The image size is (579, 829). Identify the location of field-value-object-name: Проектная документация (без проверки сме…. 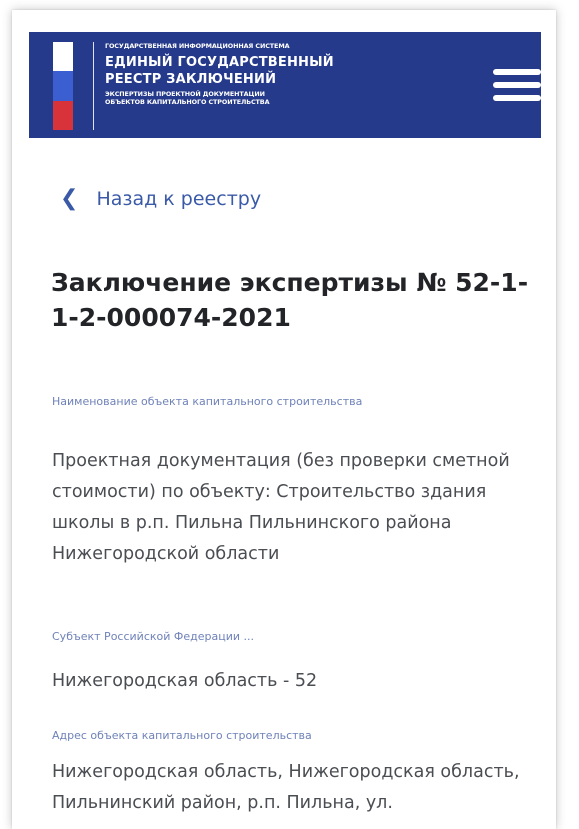
(281, 507).